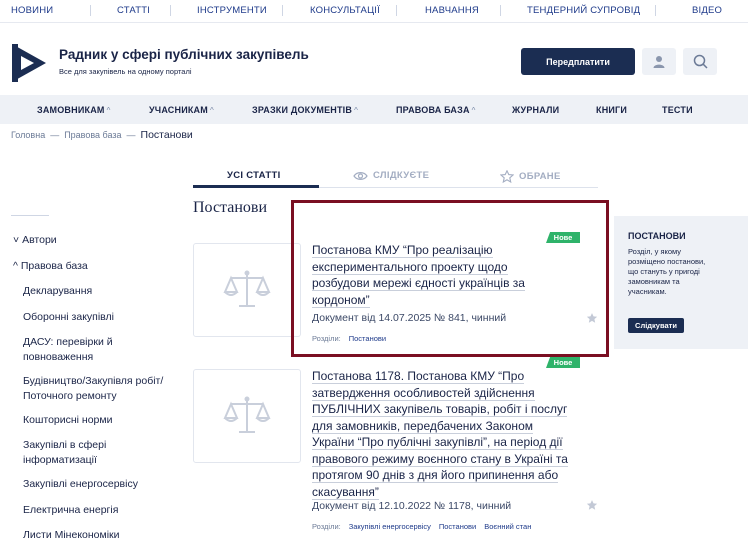 The width and height of the screenshot is (748, 544). I want to click on top-nav-consultations: КОНСУЛЬТАЦІЇ, so click(345, 10).